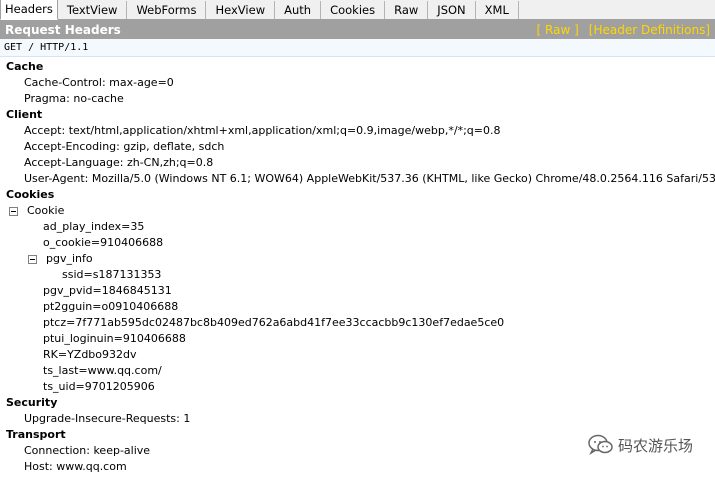  I want to click on tab-auth: Auth, so click(298, 10).